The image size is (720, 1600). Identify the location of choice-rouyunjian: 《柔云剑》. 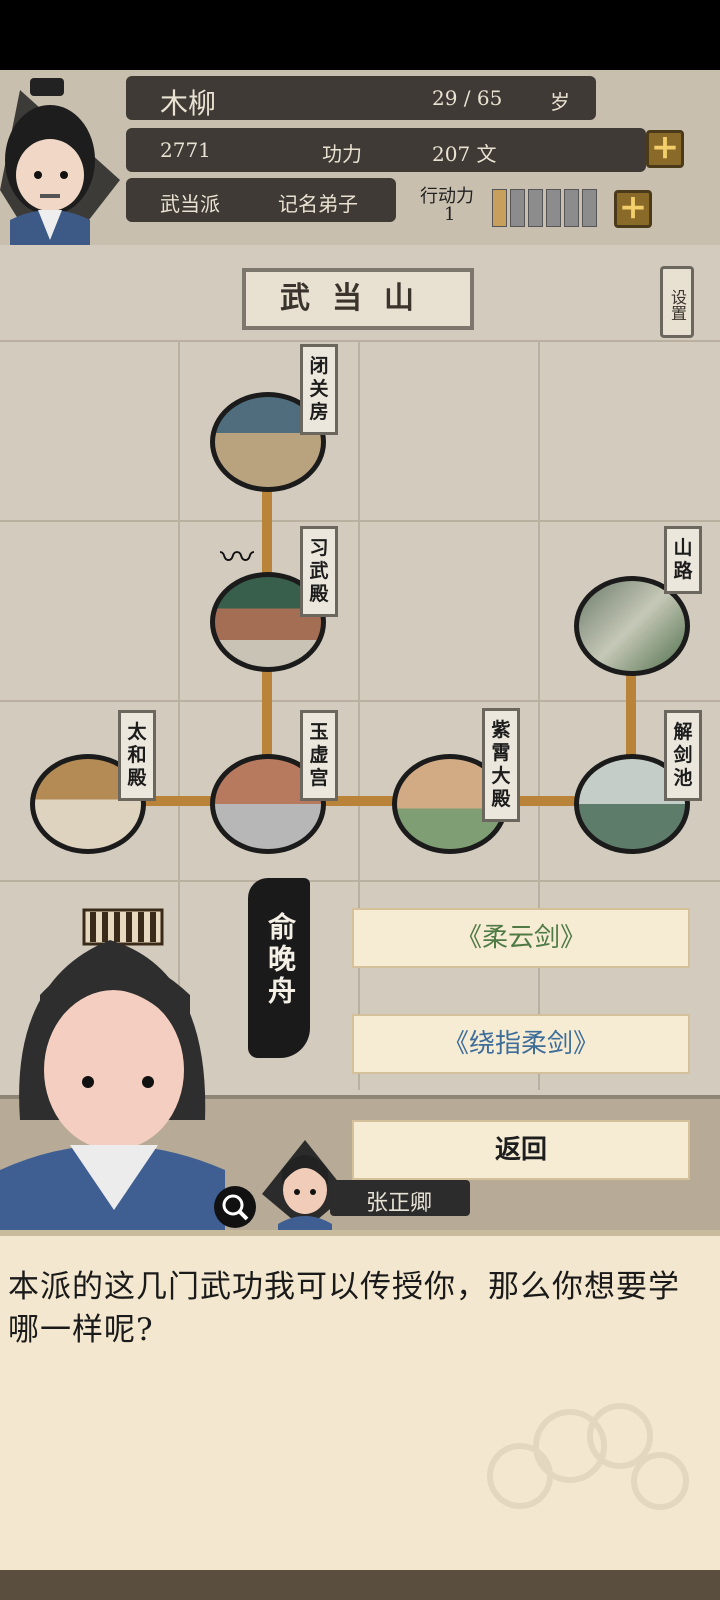
(521, 938).